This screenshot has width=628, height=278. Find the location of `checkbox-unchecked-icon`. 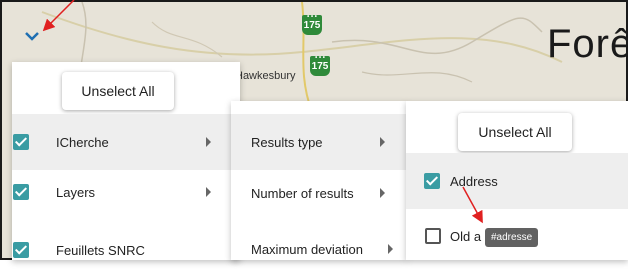

checkbox-unchecked-icon is located at coordinates (433, 236).